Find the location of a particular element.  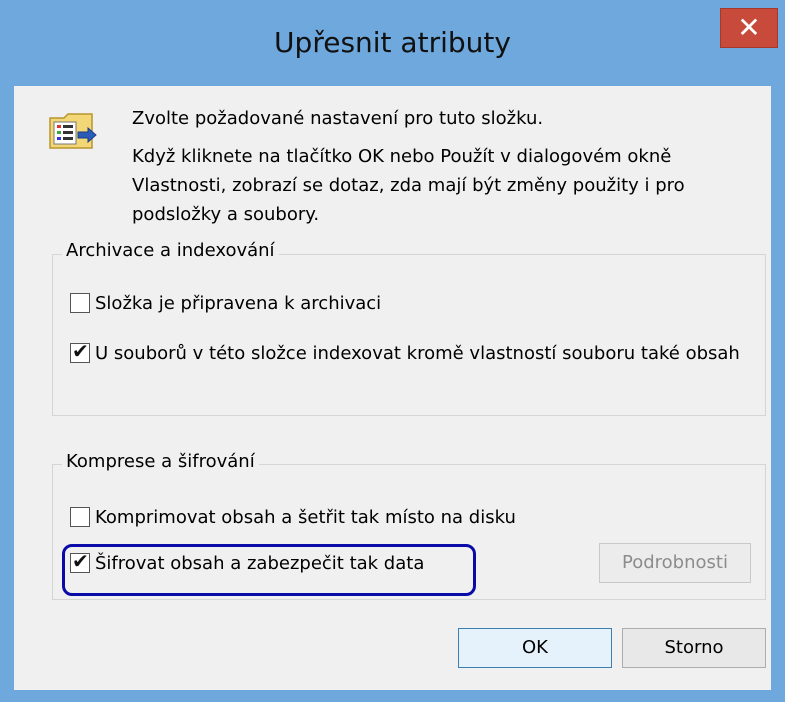

close-button: ✕ is located at coordinates (749, 28).